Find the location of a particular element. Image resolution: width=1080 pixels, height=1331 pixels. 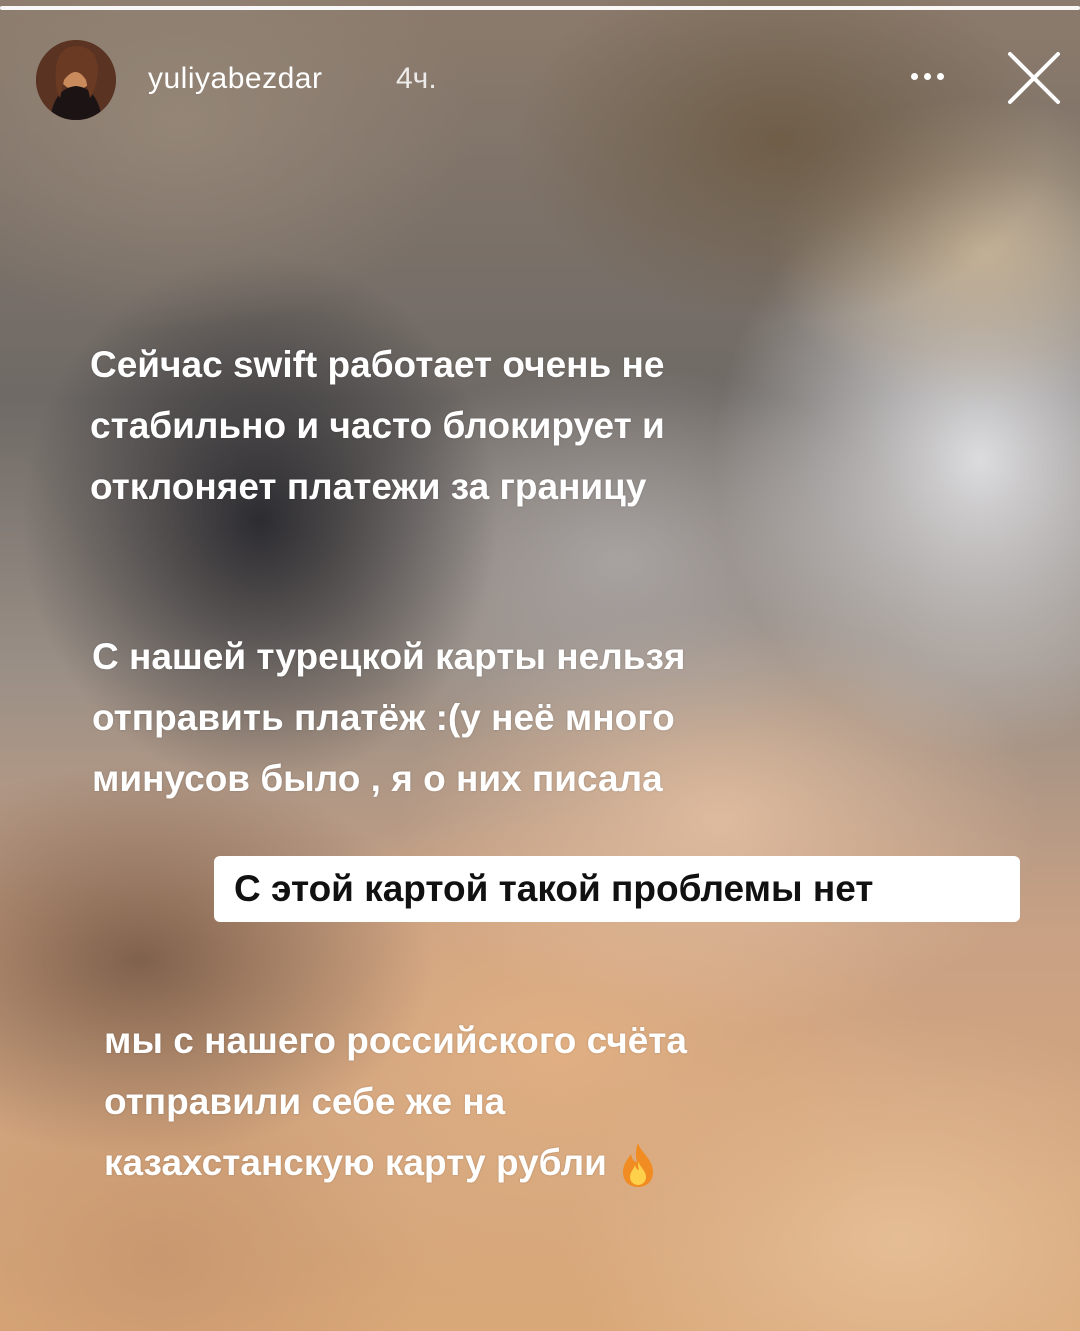

avatar is located at coordinates (76, 80).